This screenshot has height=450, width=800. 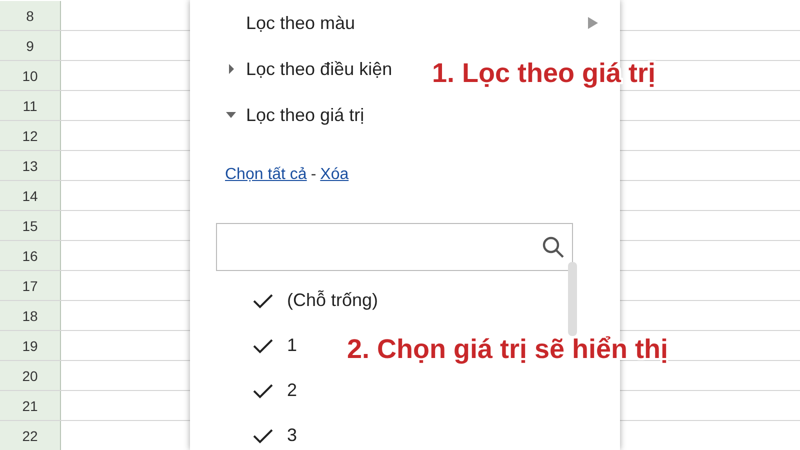 I want to click on scrollbar, so click(x=572, y=299).